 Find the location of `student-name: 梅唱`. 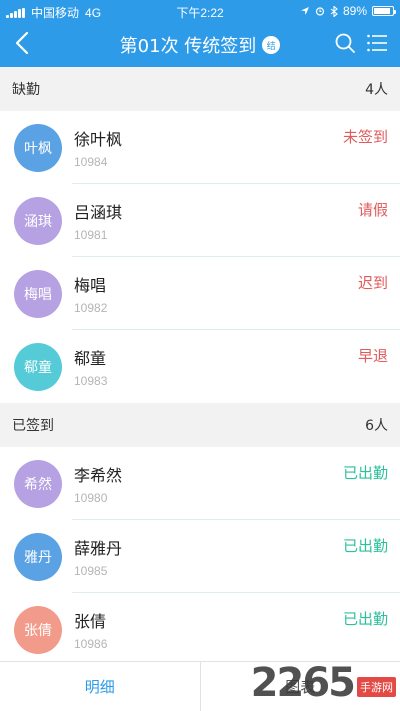

student-name: 梅唱 is located at coordinates (90, 285).